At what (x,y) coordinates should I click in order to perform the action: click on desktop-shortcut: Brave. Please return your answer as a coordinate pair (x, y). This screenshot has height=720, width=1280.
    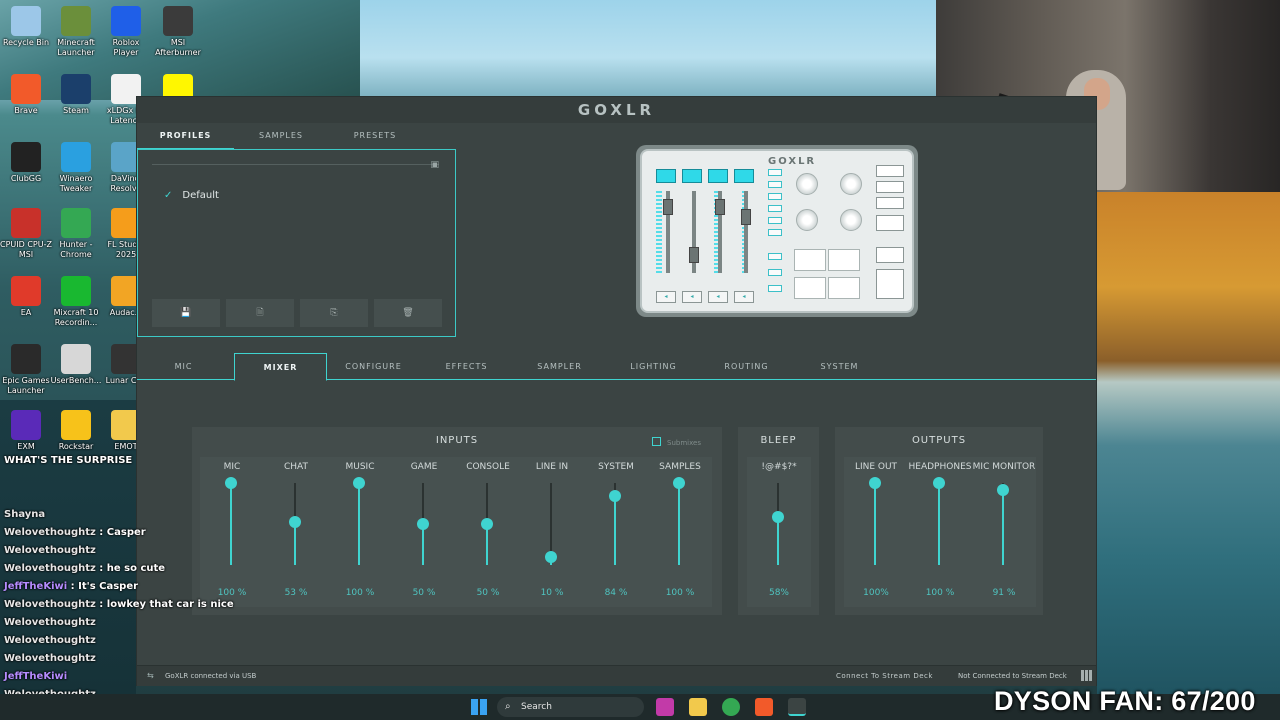
    Looking at the image, I should click on (26, 95).